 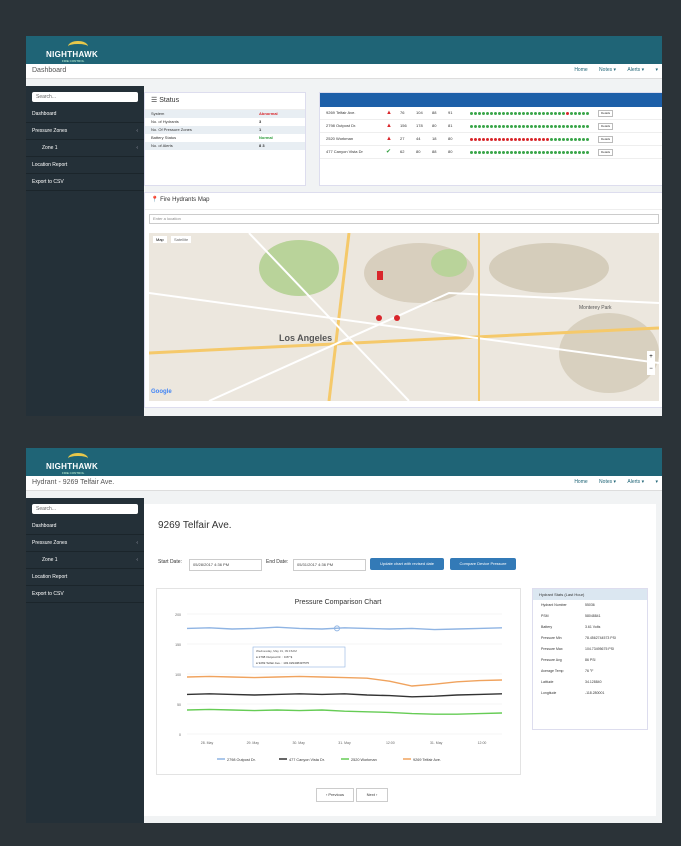 I want to click on page-title: 9269 Telfair Ave., so click(x=195, y=525).